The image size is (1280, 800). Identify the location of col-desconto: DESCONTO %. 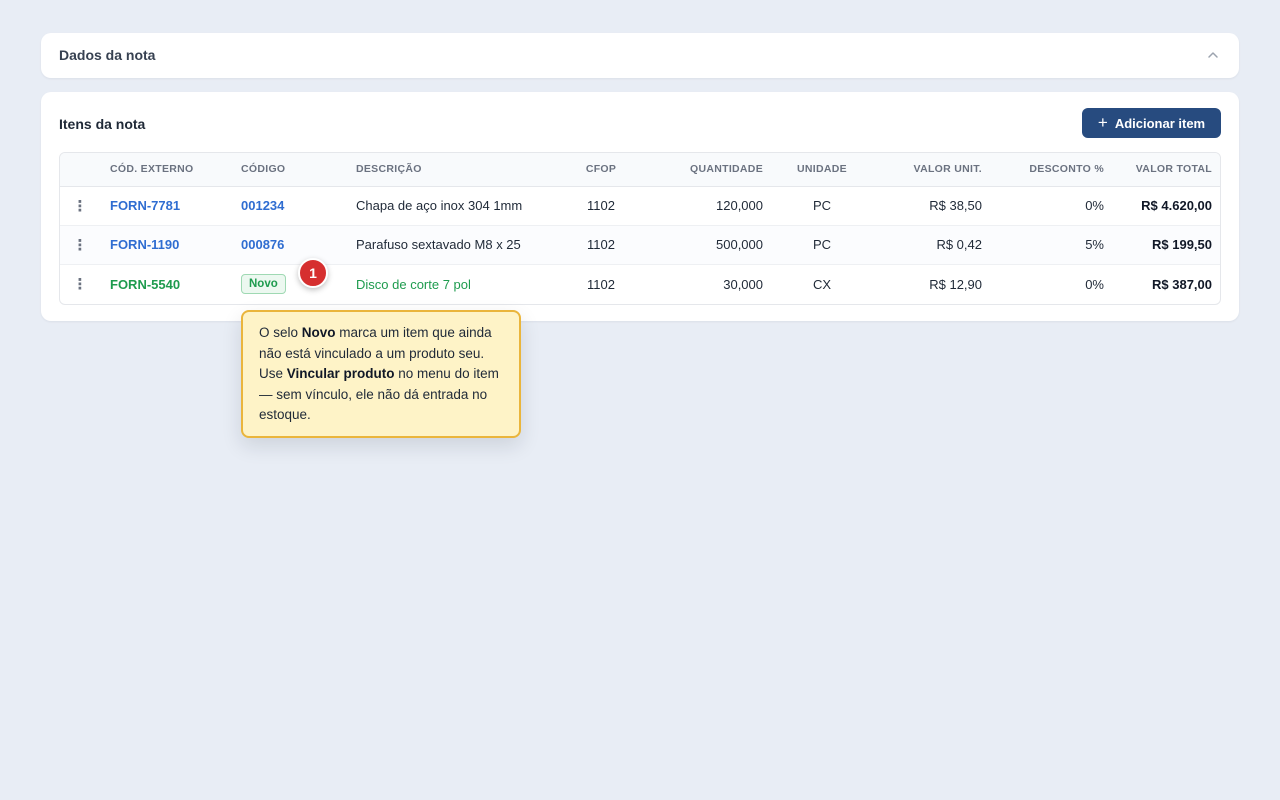
(1053, 170).